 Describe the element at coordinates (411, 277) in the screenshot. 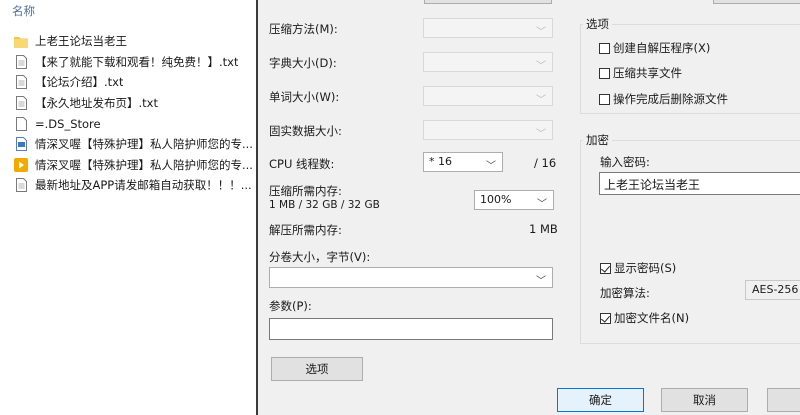

I see `split-volume-select: ﹀` at that location.